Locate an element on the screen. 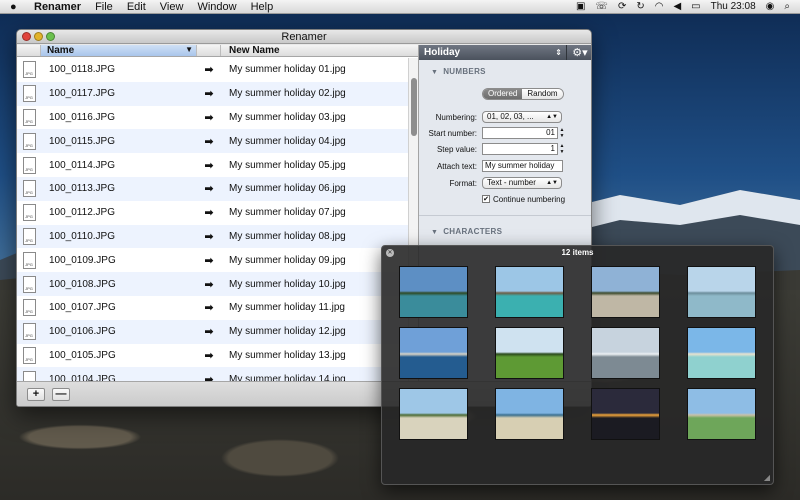 The height and width of the screenshot is (500, 800). table-row: 100_0113.JPG ➡ My summer holiday 06.jpg is located at coordinates (213, 188).